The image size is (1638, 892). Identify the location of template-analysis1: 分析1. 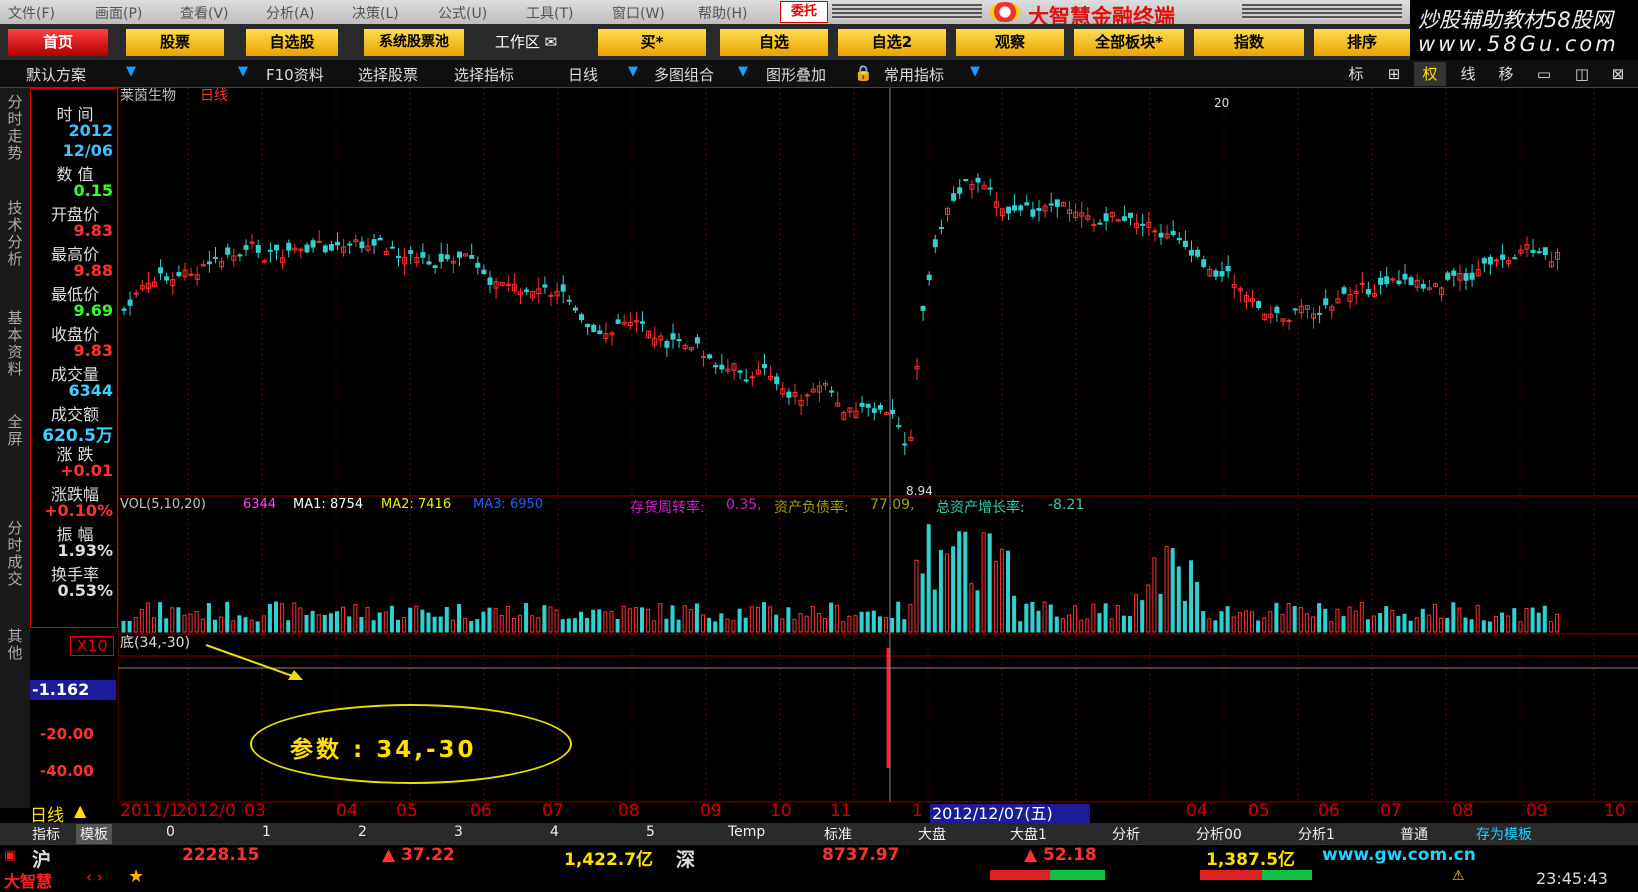
(1316, 834).